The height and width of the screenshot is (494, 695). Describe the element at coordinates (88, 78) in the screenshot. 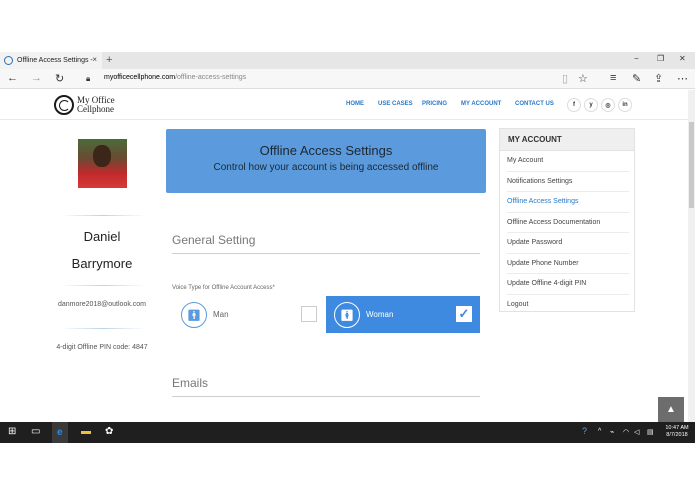

I see `lock-icon: 🔒︎` at that location.